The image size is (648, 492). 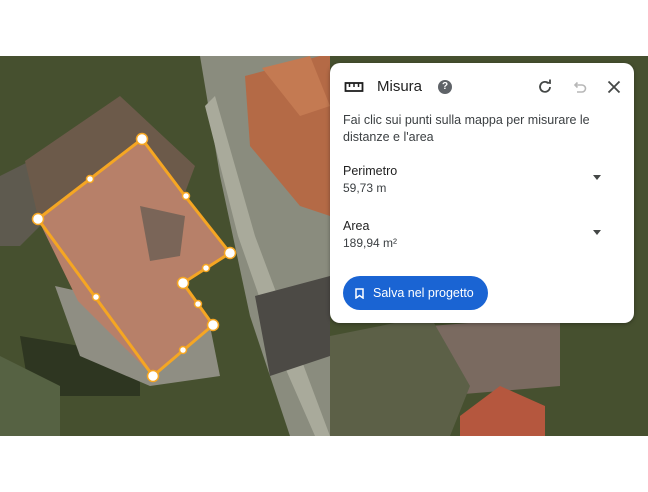 I want to click on perimeter-row: Perimetro 59,73 m, so click(x=481, y=182).